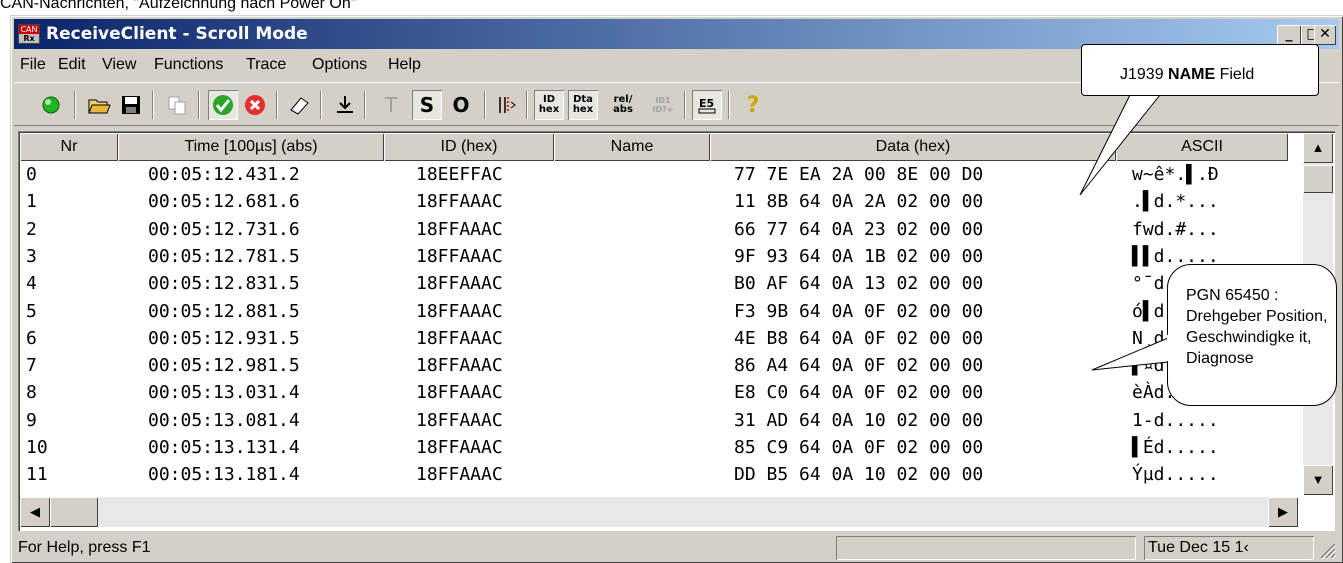 This screenshot has width=1343, height=563. Describe the element at coordinates (1235, 74) in the screenshot. I see `name-field-callout-suffix: Field` at that location.